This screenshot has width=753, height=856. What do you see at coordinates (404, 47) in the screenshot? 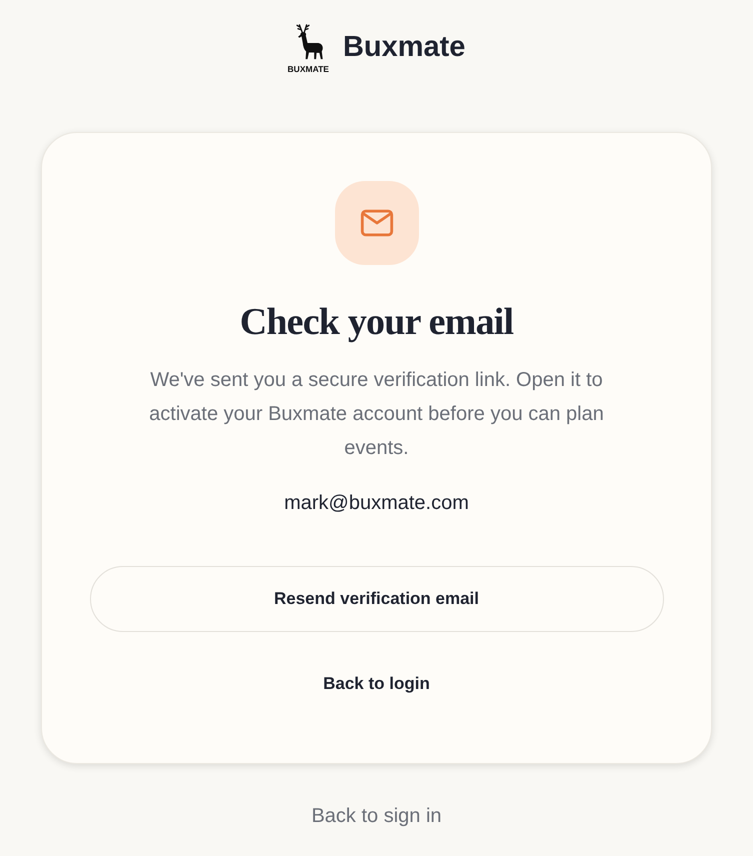
I see `brand-name: Buxmate` at bounding box center [404, 47].